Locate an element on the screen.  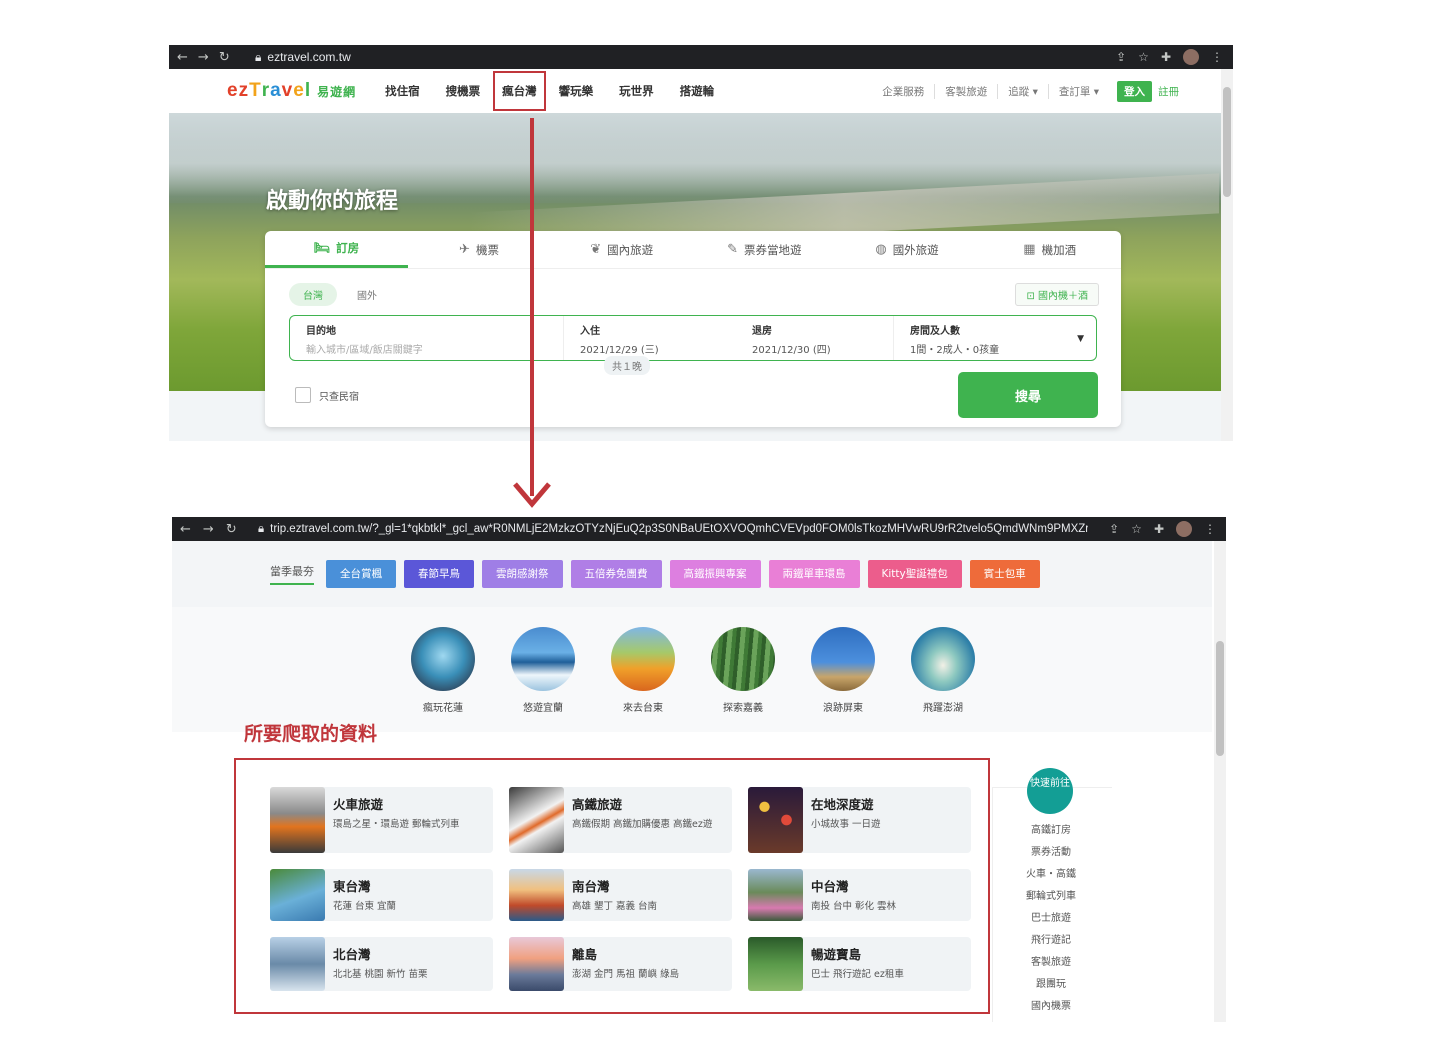
bed-icon: 🛏︎ is located at coordinates (322, 248).